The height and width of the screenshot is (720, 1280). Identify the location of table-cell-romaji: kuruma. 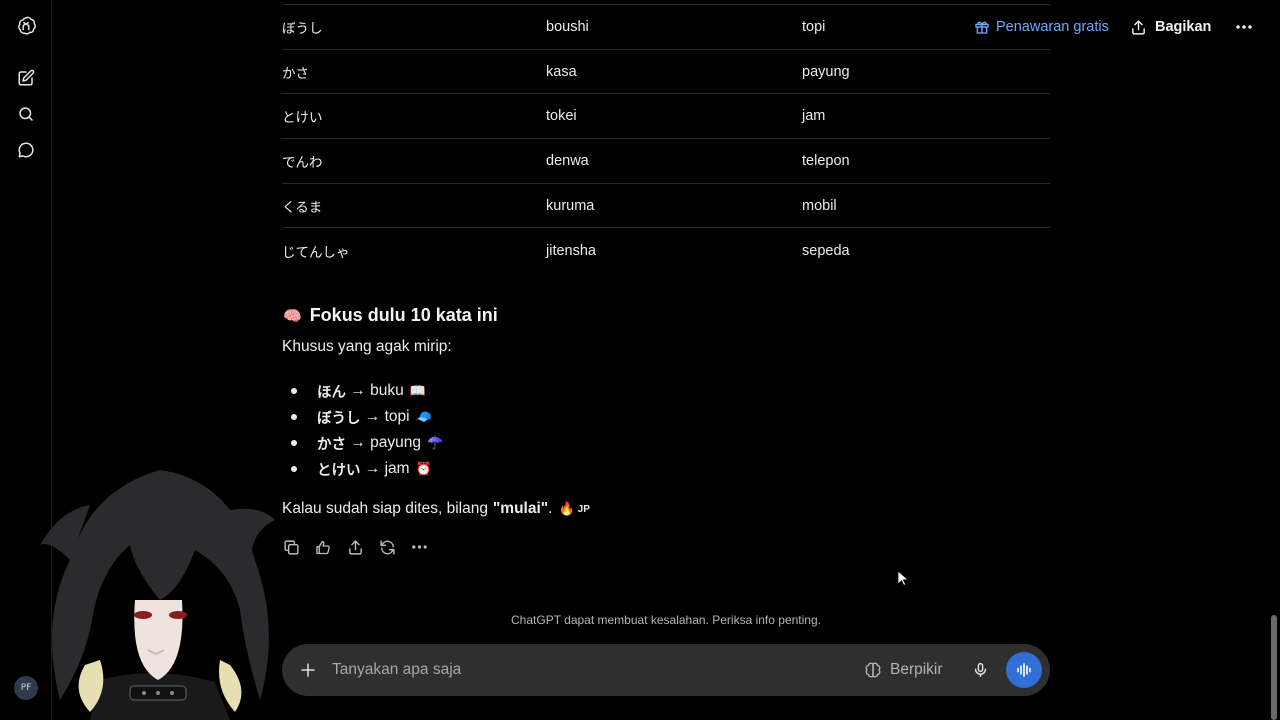
(674, 205).